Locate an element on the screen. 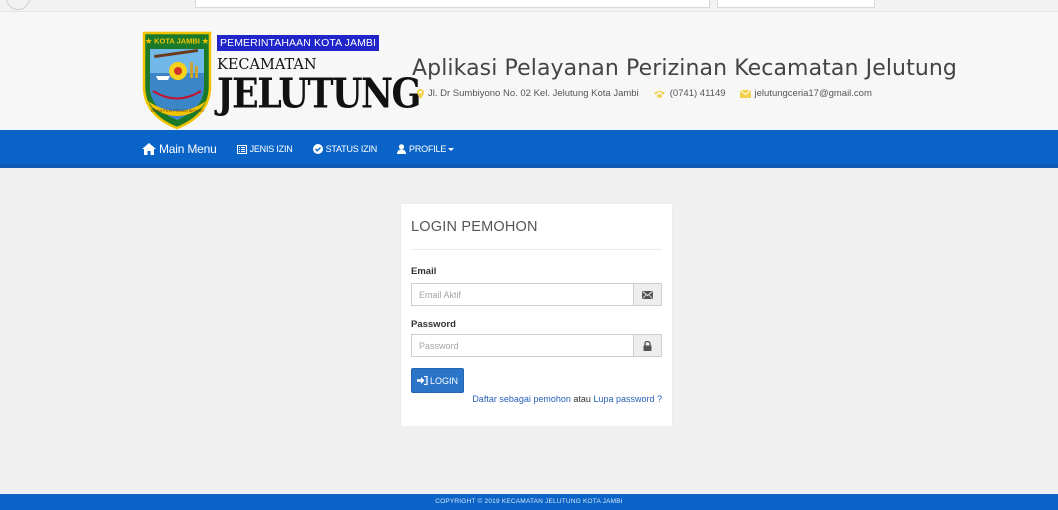 The height and width of the screenshot is (510, 1058). nav-profile-dropdown: PROFILE is located at coordinates (426, 149).